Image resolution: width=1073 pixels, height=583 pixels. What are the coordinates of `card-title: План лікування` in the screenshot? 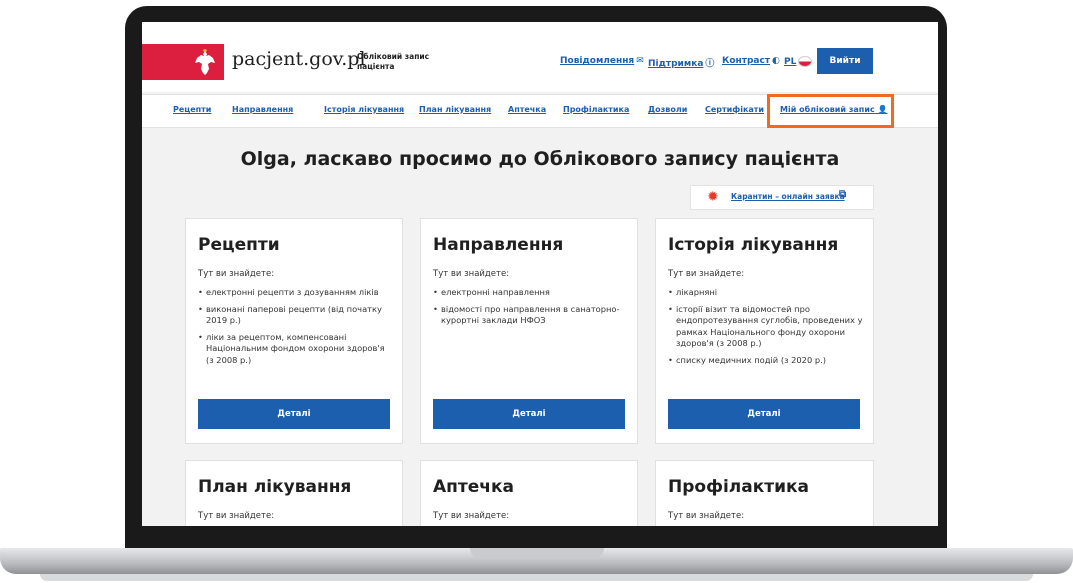 It's located at (275, 487).